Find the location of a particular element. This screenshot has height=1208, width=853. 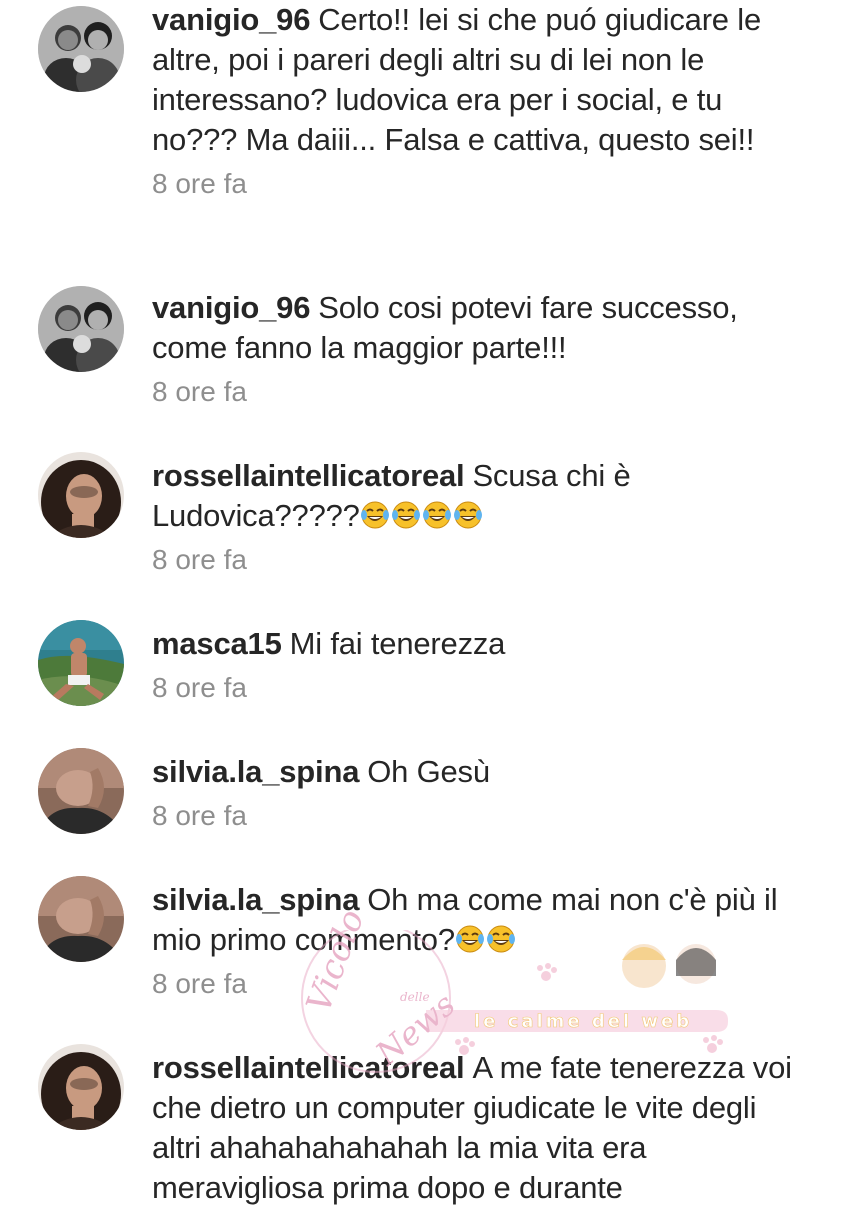

watermark-banner: le calme del web is located at coordinates (583, 1021).